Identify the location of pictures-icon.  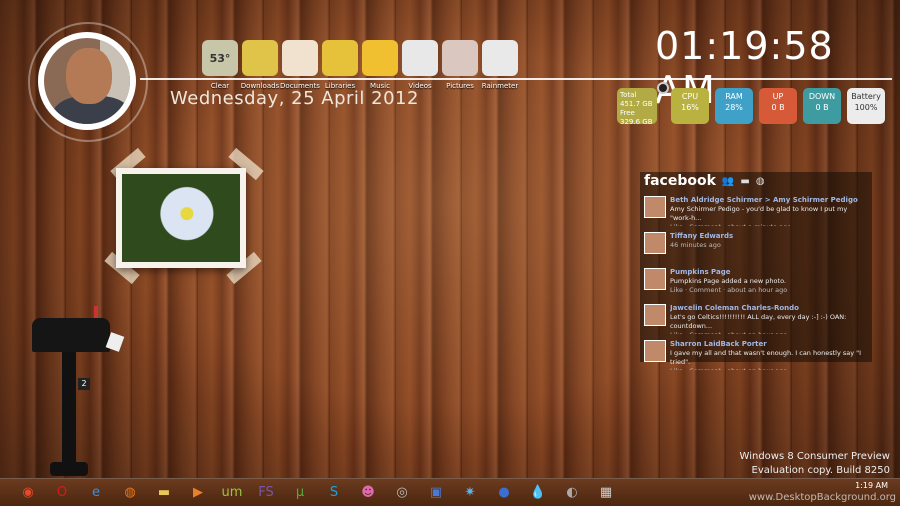
(460, 58).